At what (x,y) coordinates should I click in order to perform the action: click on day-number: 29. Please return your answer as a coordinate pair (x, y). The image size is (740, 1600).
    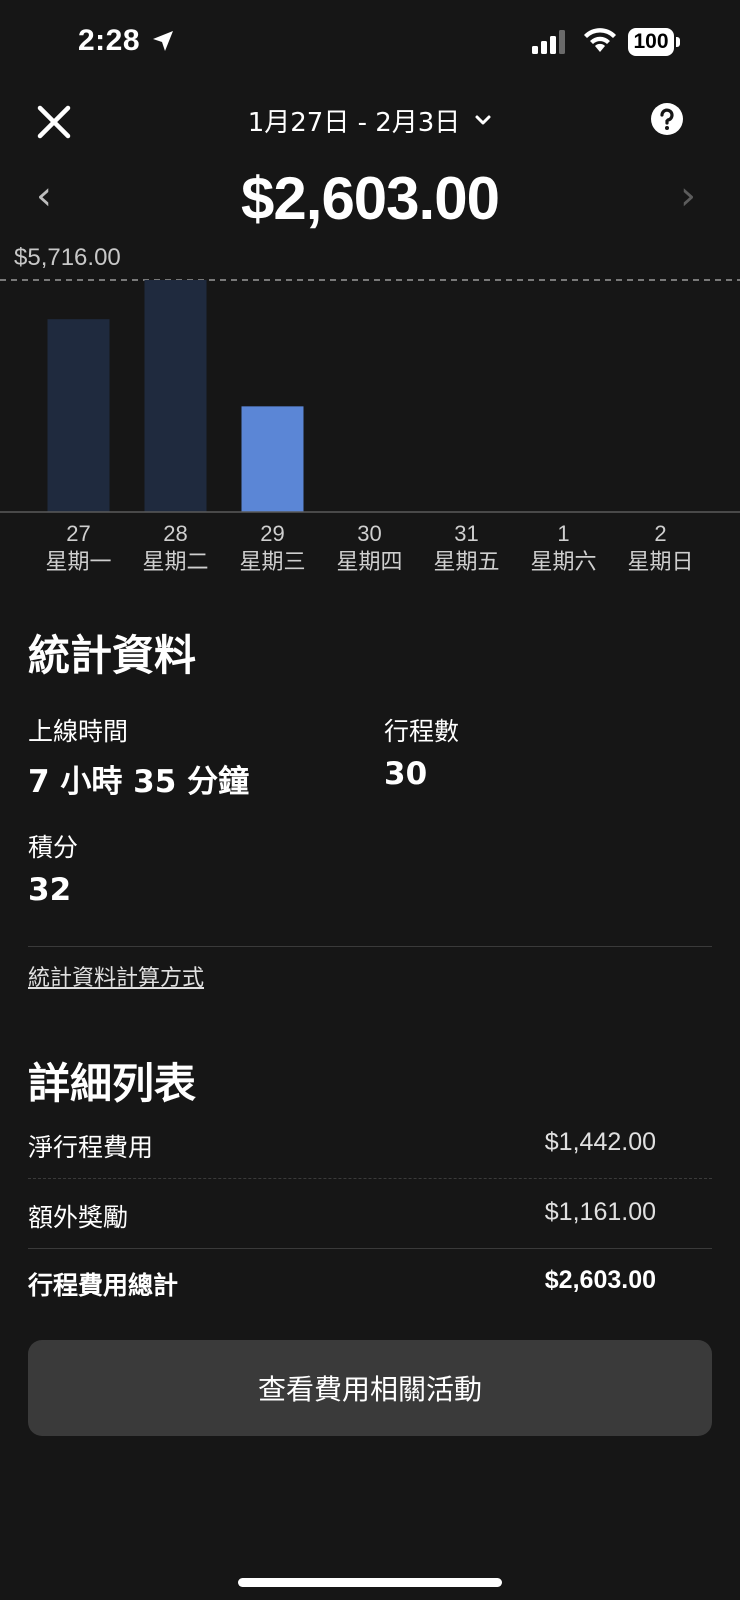
    Looking at the image, I should click on (272, 533).